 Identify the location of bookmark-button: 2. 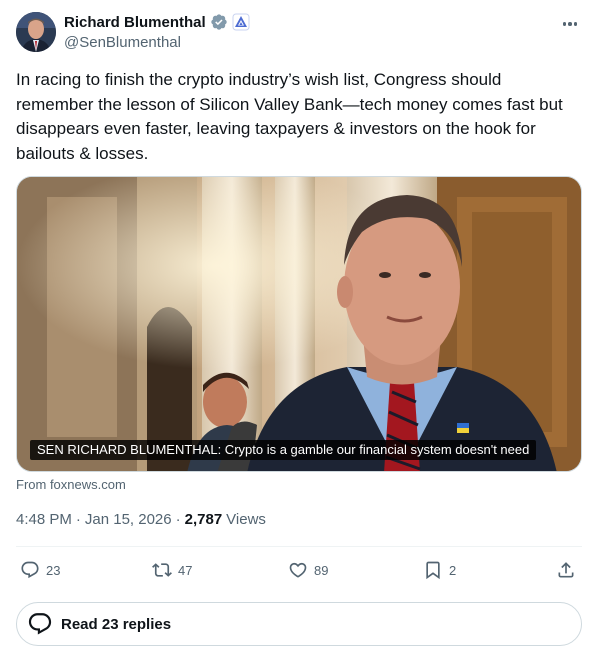
(439, 570).